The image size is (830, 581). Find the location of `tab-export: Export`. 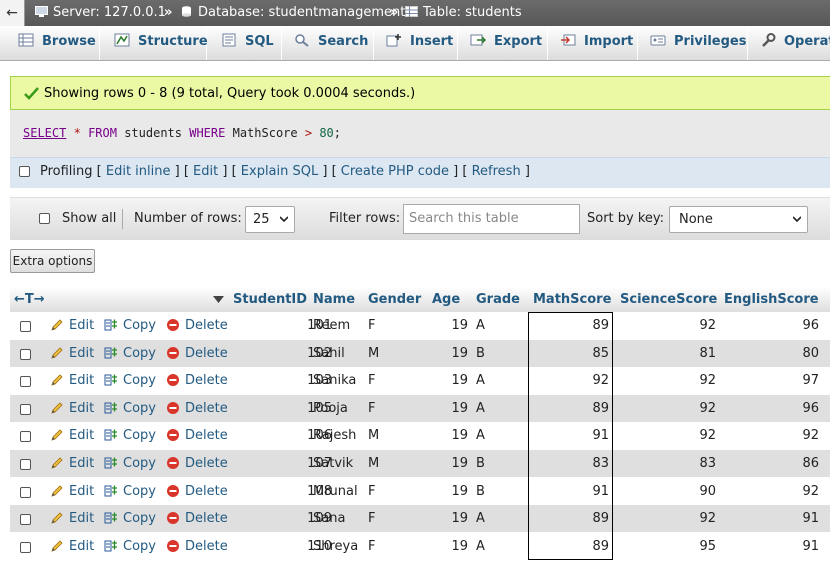

tab-export: Export is located at coordinates (503, 43).